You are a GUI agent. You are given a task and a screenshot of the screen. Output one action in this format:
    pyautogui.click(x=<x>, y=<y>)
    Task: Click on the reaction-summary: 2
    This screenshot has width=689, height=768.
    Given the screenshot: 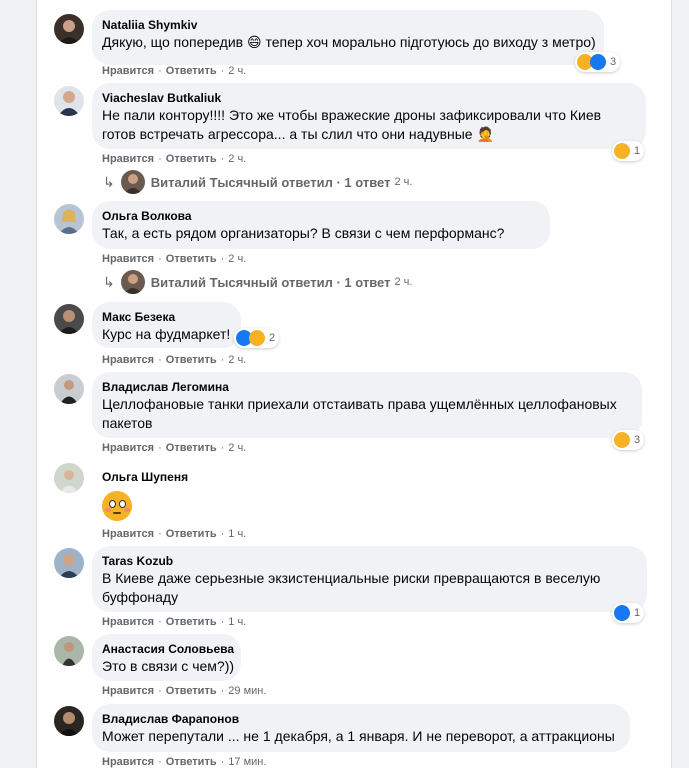 What is the action you would take?
    pyautogui.click(x=257, y=338)
    